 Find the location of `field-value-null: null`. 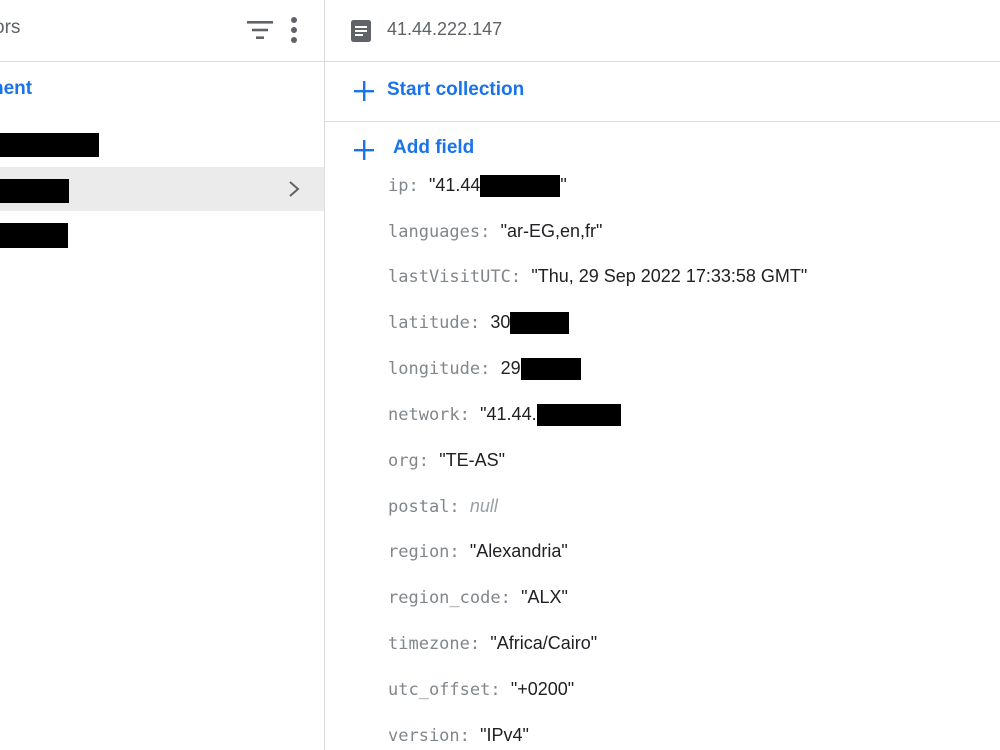

field-value-null: null is located at coordinates (483, 506).